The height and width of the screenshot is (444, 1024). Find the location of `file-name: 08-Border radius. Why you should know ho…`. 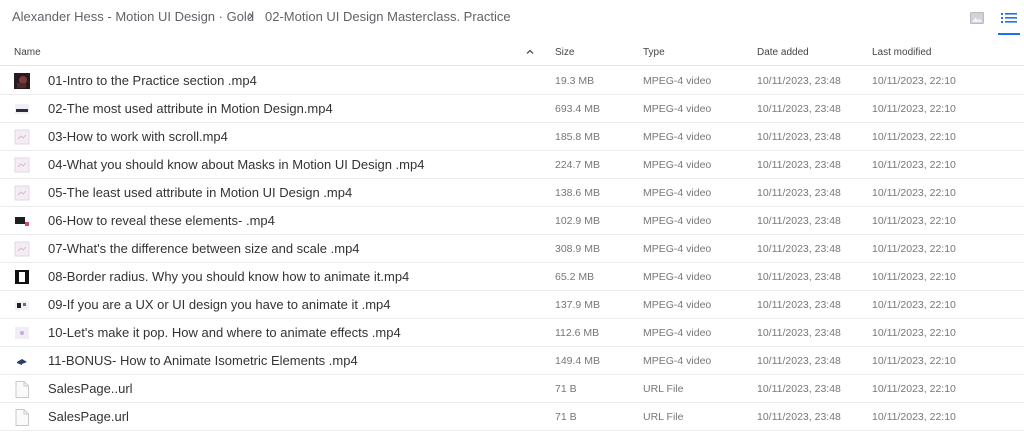

file-name: 08-Border radius. Why you should know ho… is located at coordinates (228, 276).